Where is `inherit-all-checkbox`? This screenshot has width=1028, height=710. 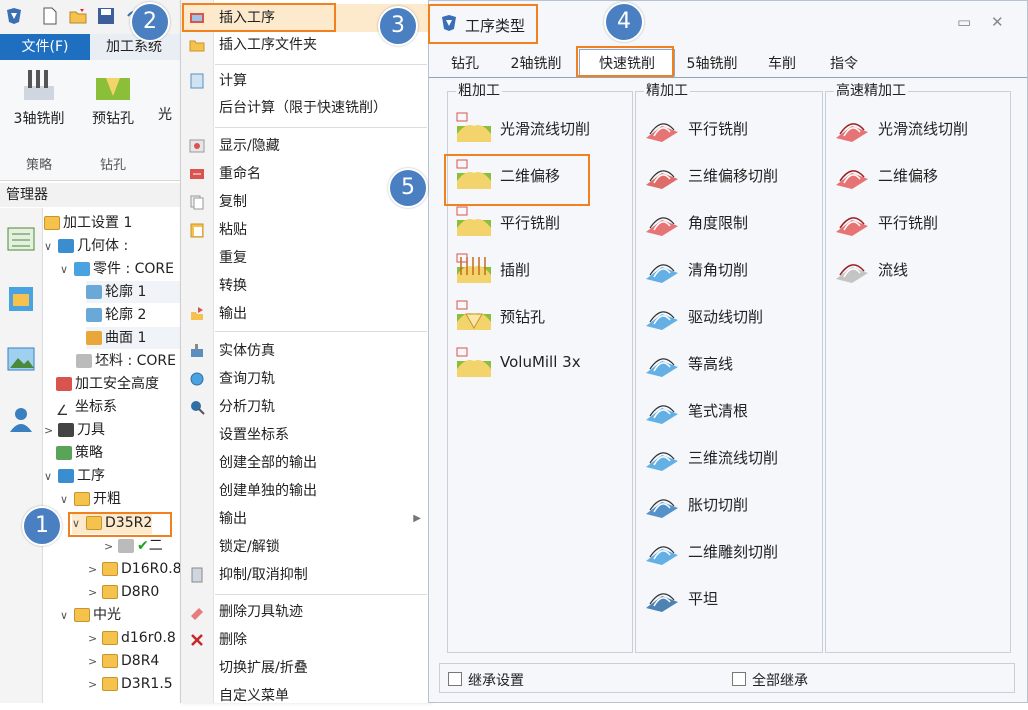
inherit-all-checkbox is located at coordinates (739, 679).